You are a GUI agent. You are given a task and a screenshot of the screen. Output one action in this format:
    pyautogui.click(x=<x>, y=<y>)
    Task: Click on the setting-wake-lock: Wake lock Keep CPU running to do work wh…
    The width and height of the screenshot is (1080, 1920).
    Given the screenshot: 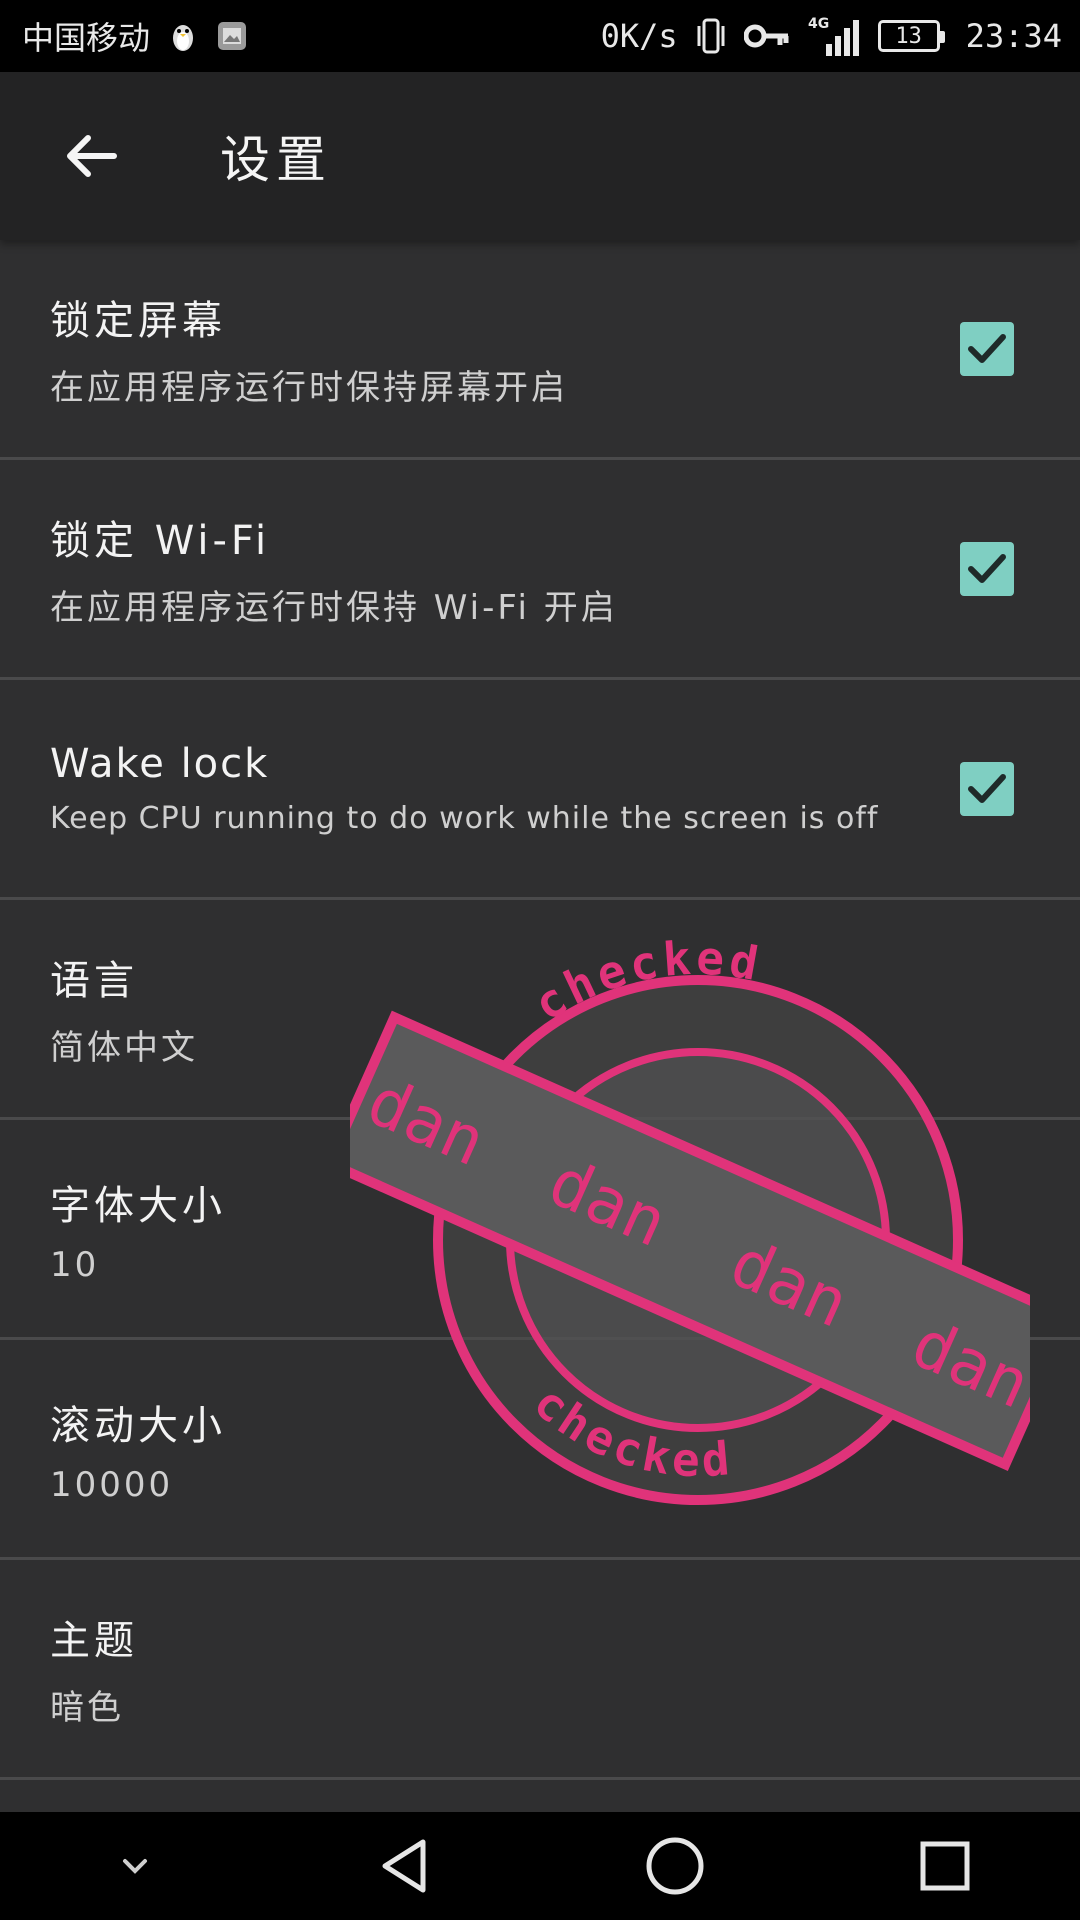 What is the action you would take?
    pyautogui.click(x=540, y=790)
    